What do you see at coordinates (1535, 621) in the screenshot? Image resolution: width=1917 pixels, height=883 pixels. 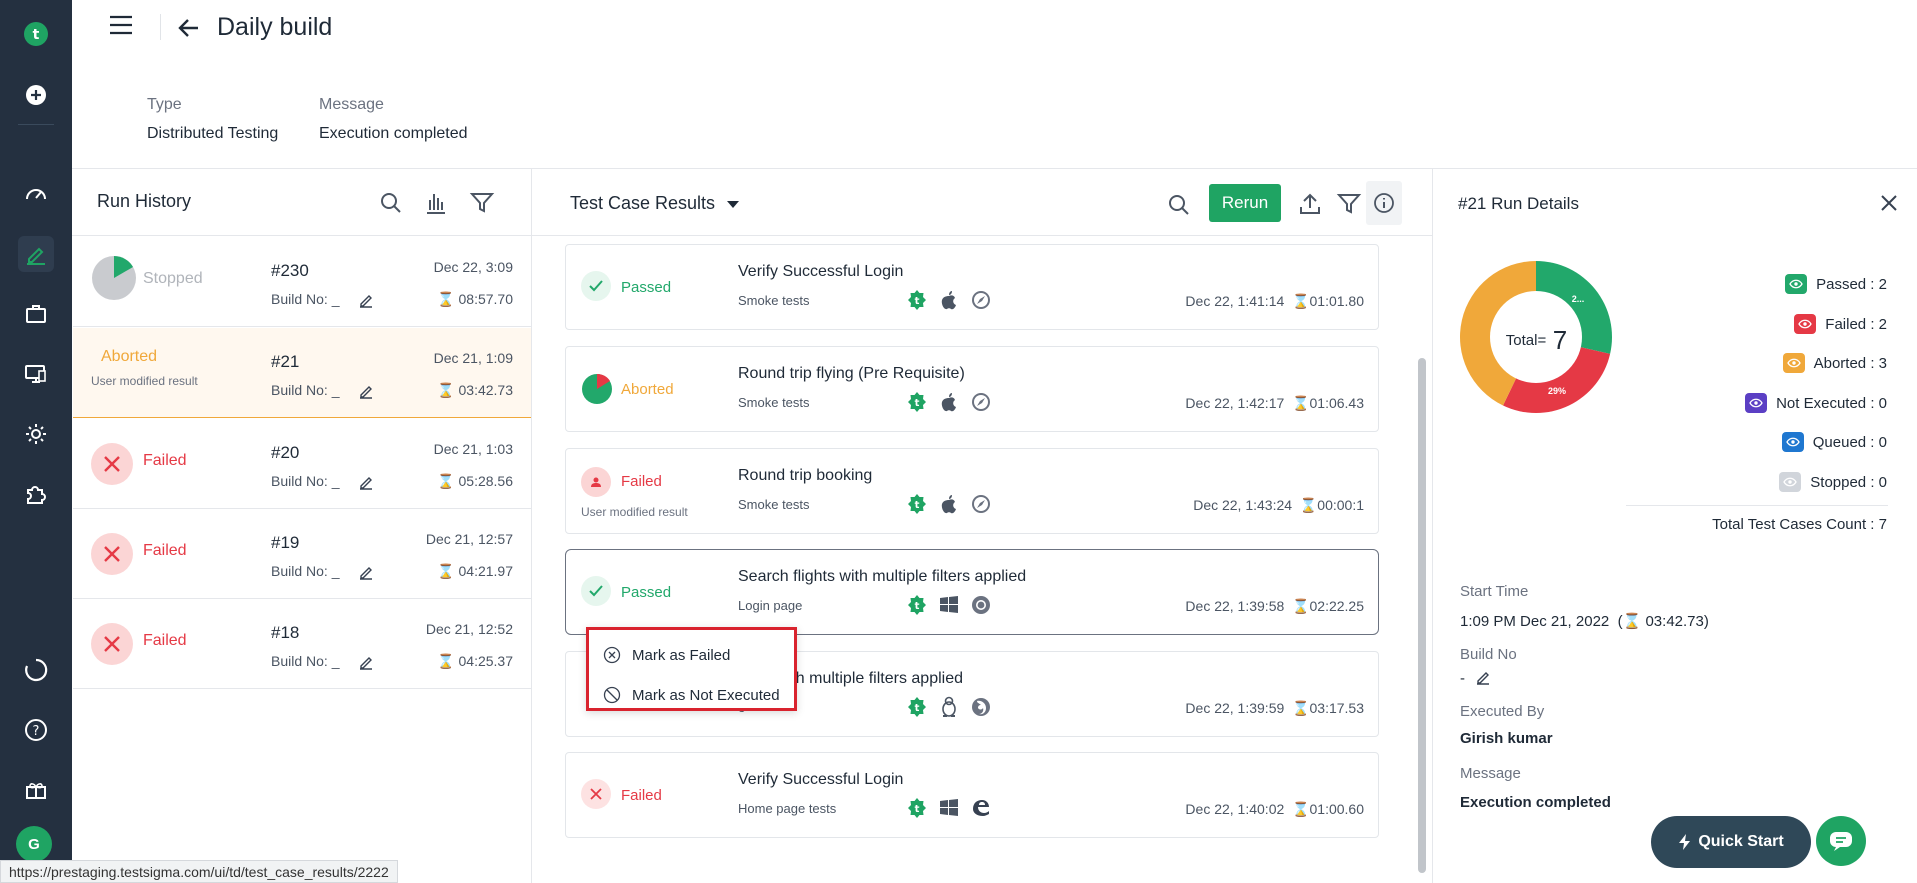 I see `start-time-text: 1:09 PM Dec 21, 2022` at bounding box center [1535, 621].